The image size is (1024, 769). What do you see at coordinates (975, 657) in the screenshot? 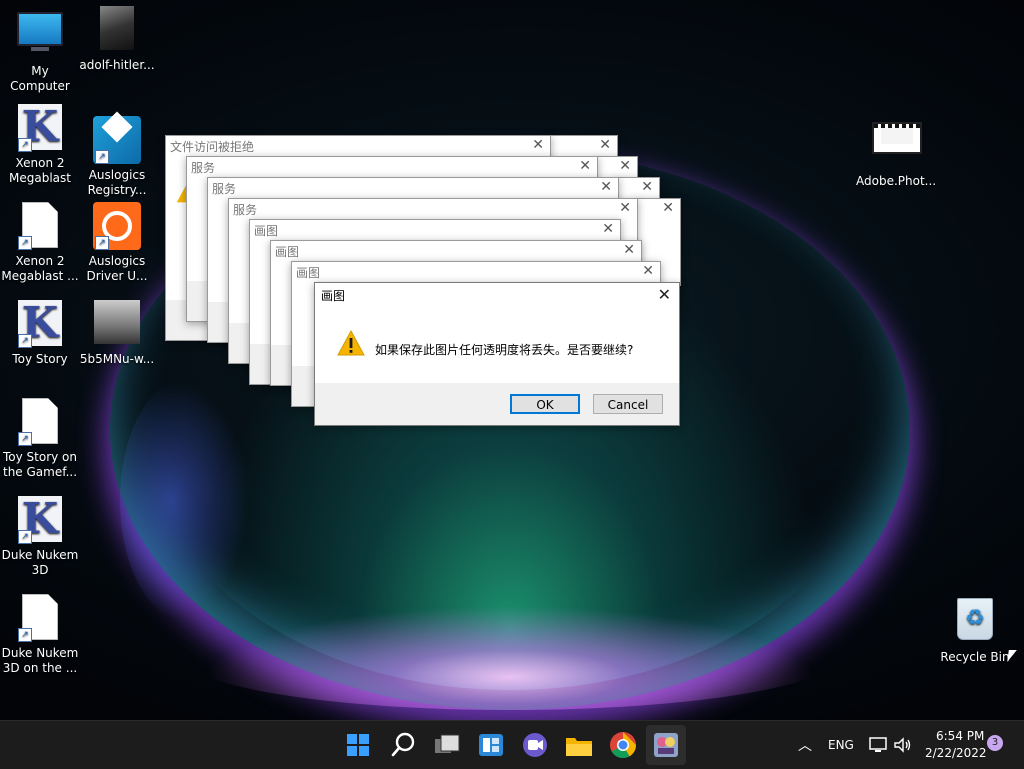
I see `desktop-icon-label: Recycle Bin` at bounding box center [975, 657].